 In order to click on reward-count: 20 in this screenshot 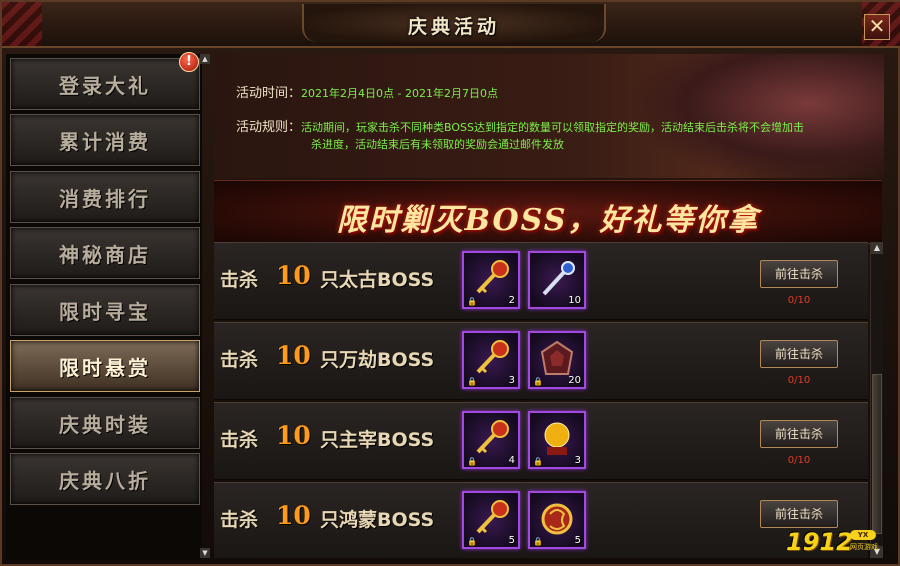, I will do `click(574, 380)`.